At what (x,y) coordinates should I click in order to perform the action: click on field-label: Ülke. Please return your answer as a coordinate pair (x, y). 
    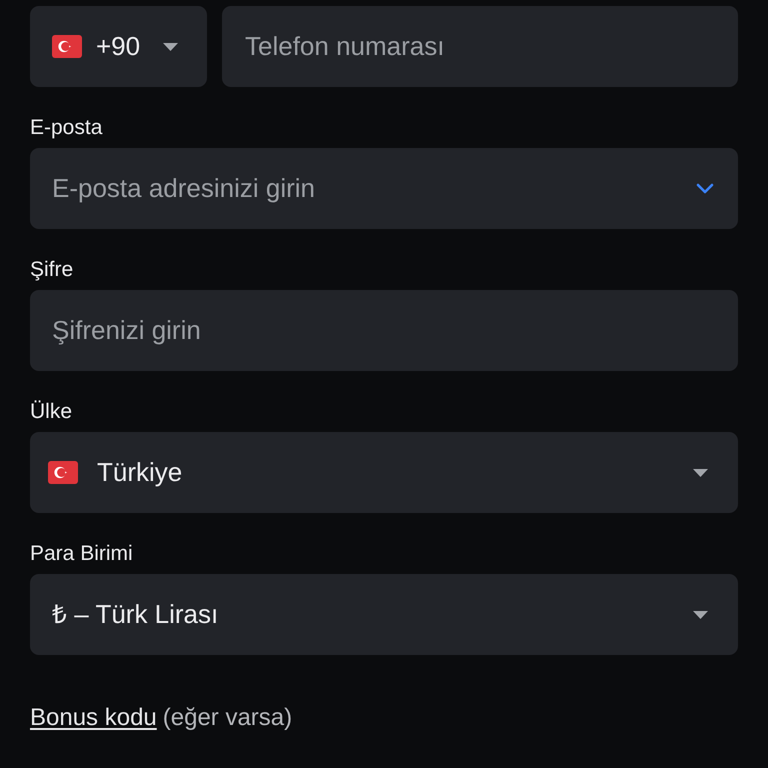
    Looking at the image, I should click on (51, 412).